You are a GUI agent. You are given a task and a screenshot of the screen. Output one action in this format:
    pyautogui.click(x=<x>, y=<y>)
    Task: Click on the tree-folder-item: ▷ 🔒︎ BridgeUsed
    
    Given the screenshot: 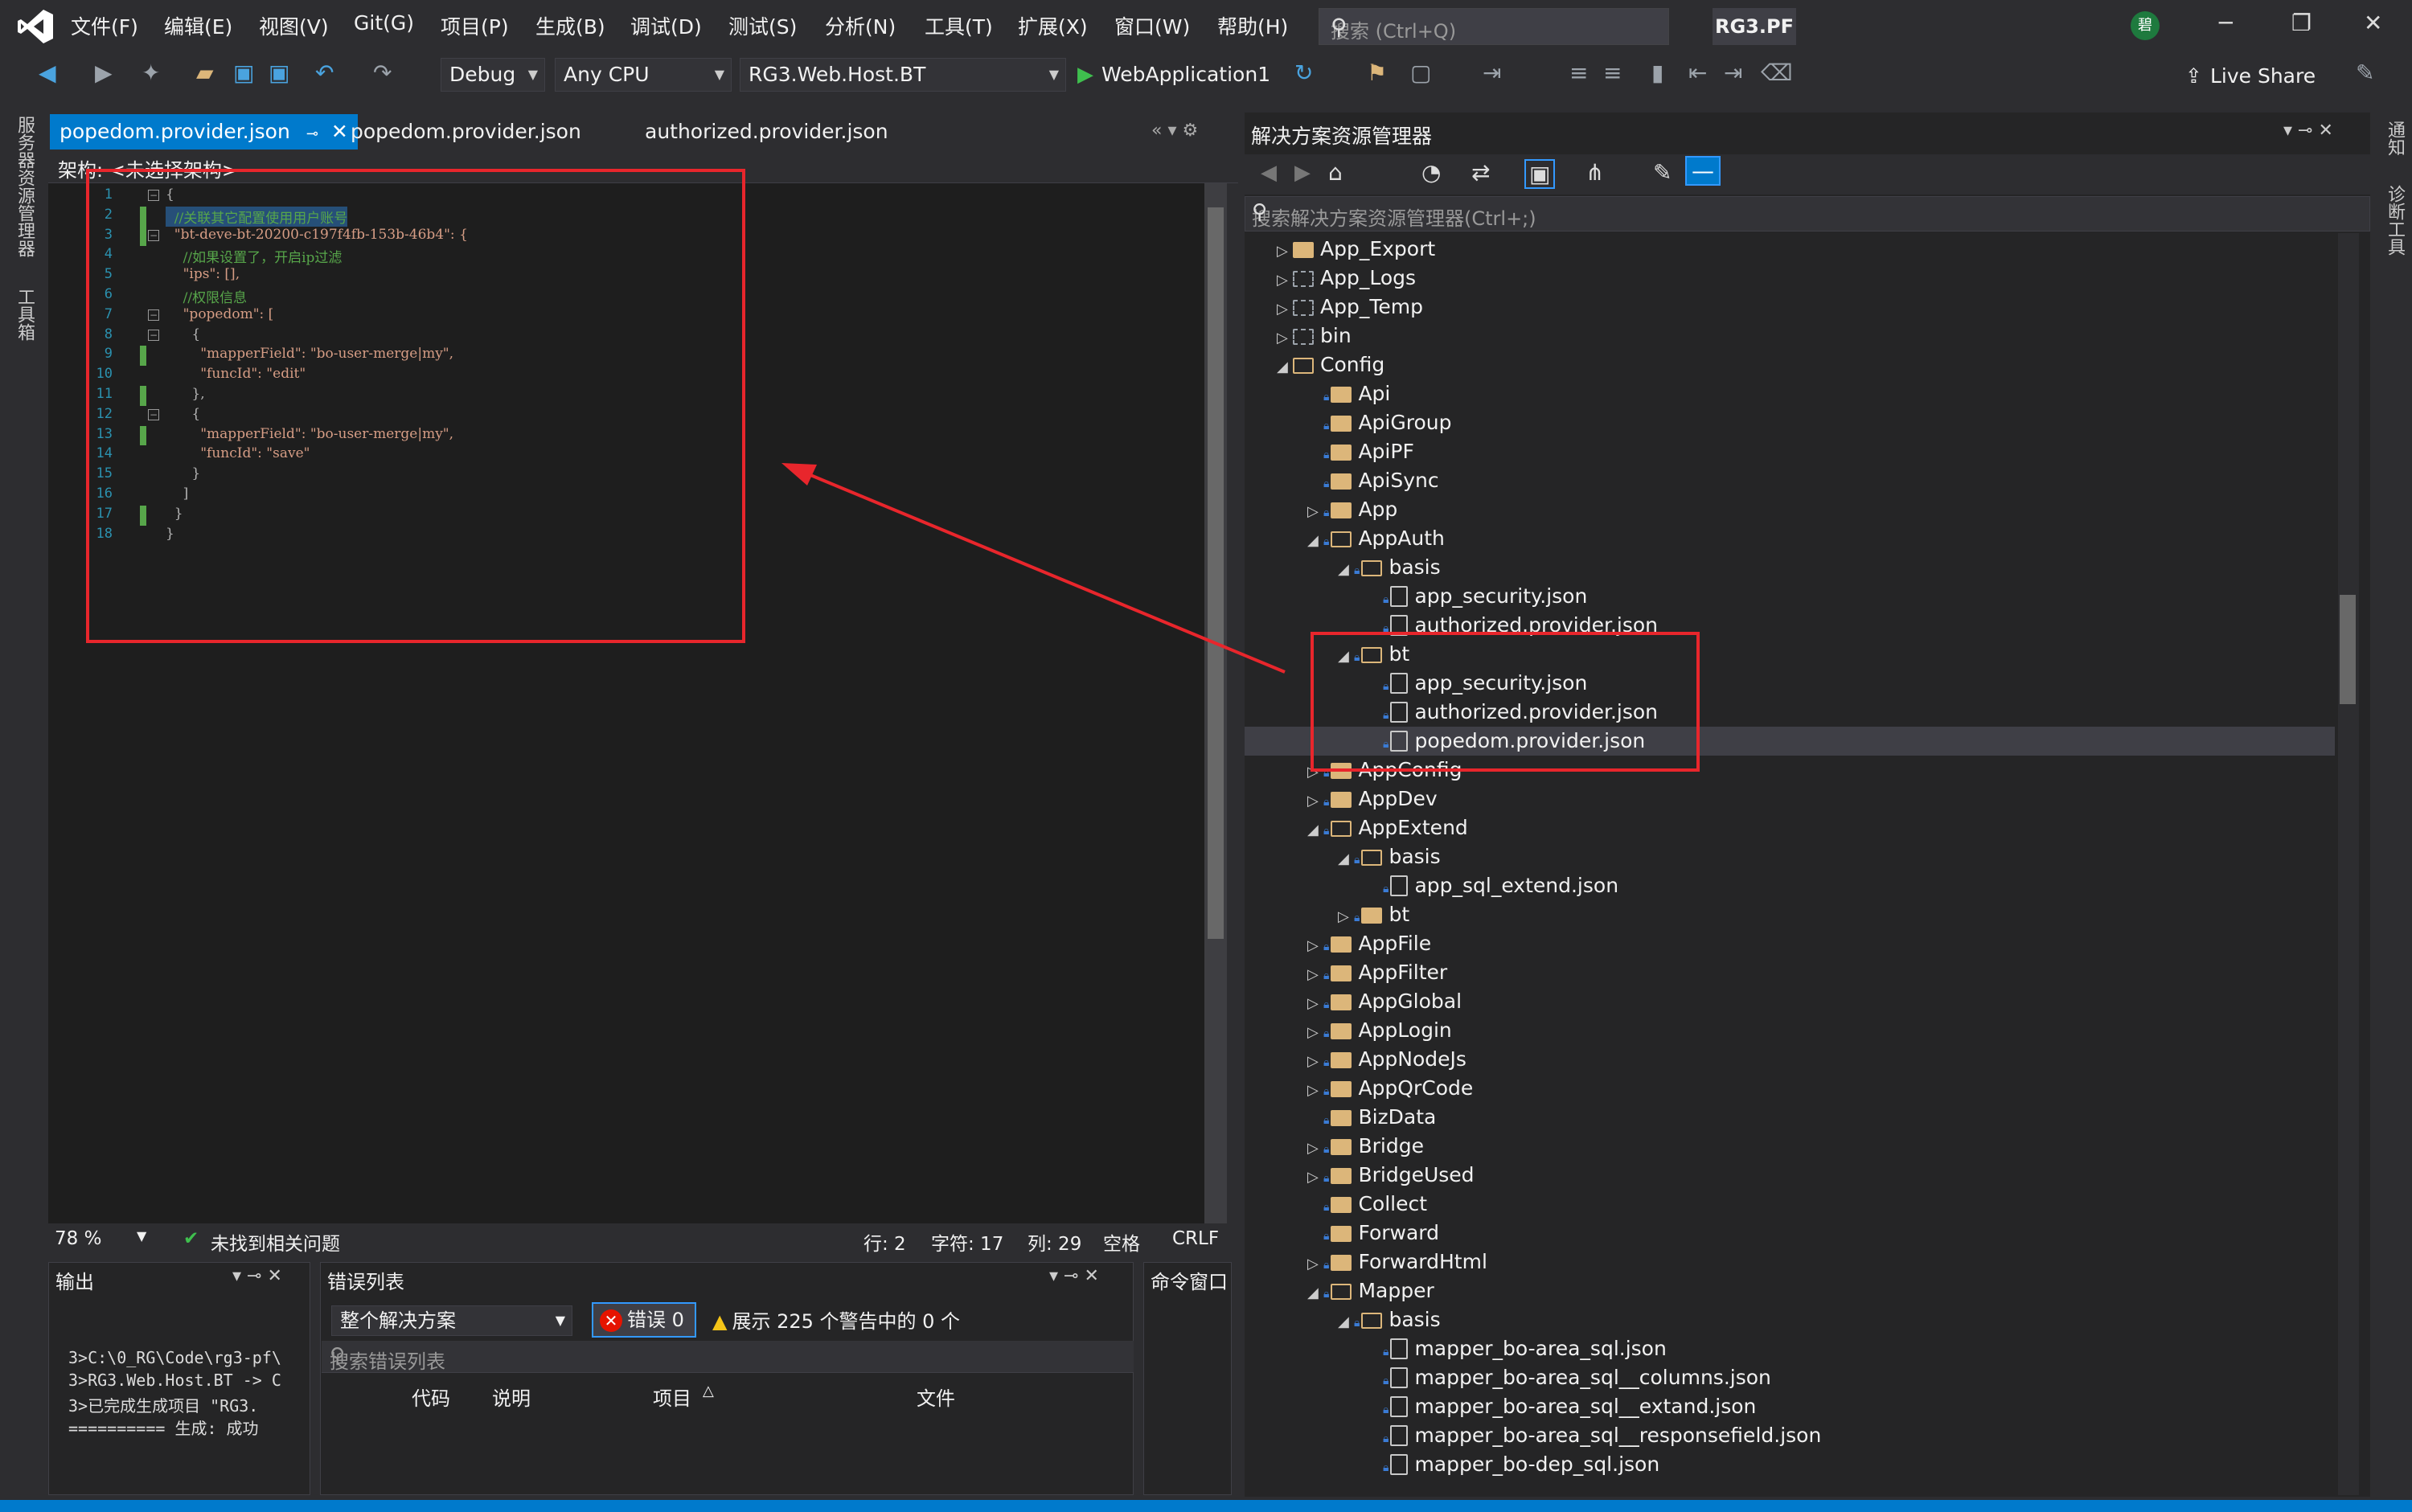 What is the action you would take?
    pyautogui.click(x=1391, y=1175)
    